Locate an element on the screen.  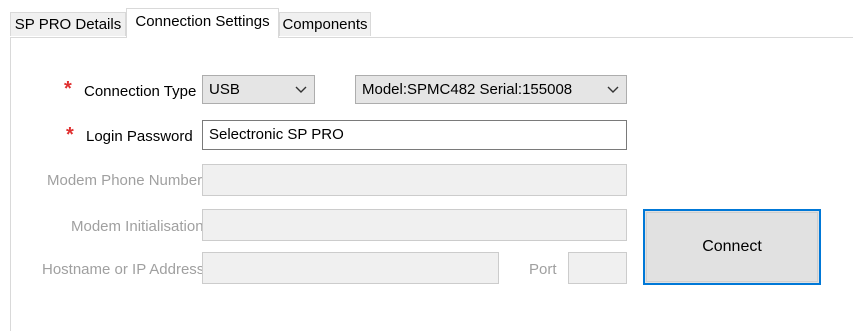
modem-initialisation-input is located at coordinates (414, 225).